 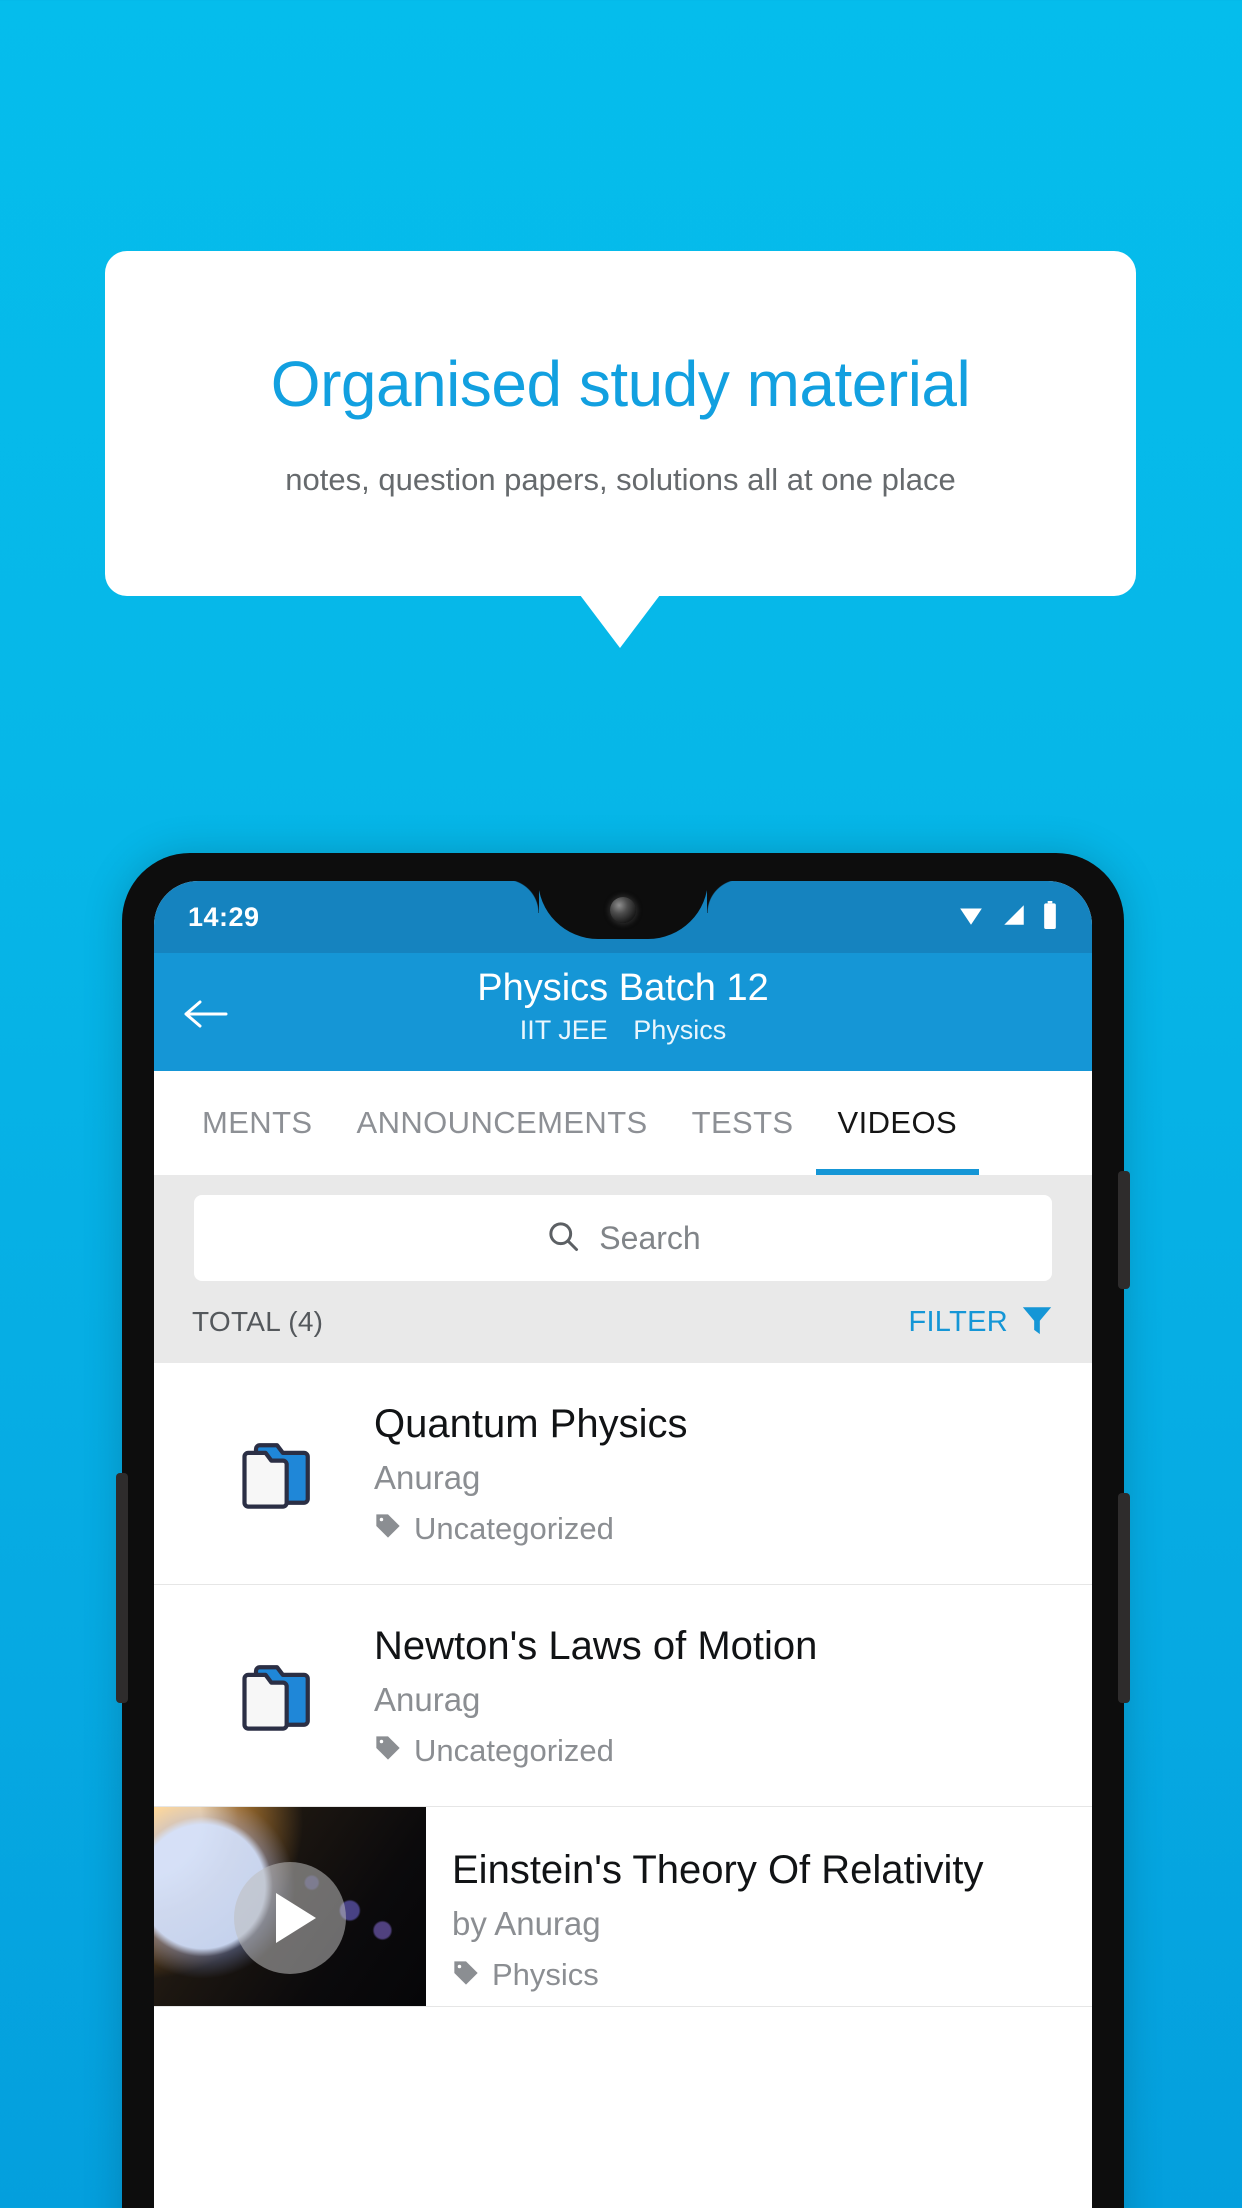 What do you see at coordinates (762, 1975) in the screenshot?
I see `list-item-tagline: Physics` at bounding box center [762, 1975].